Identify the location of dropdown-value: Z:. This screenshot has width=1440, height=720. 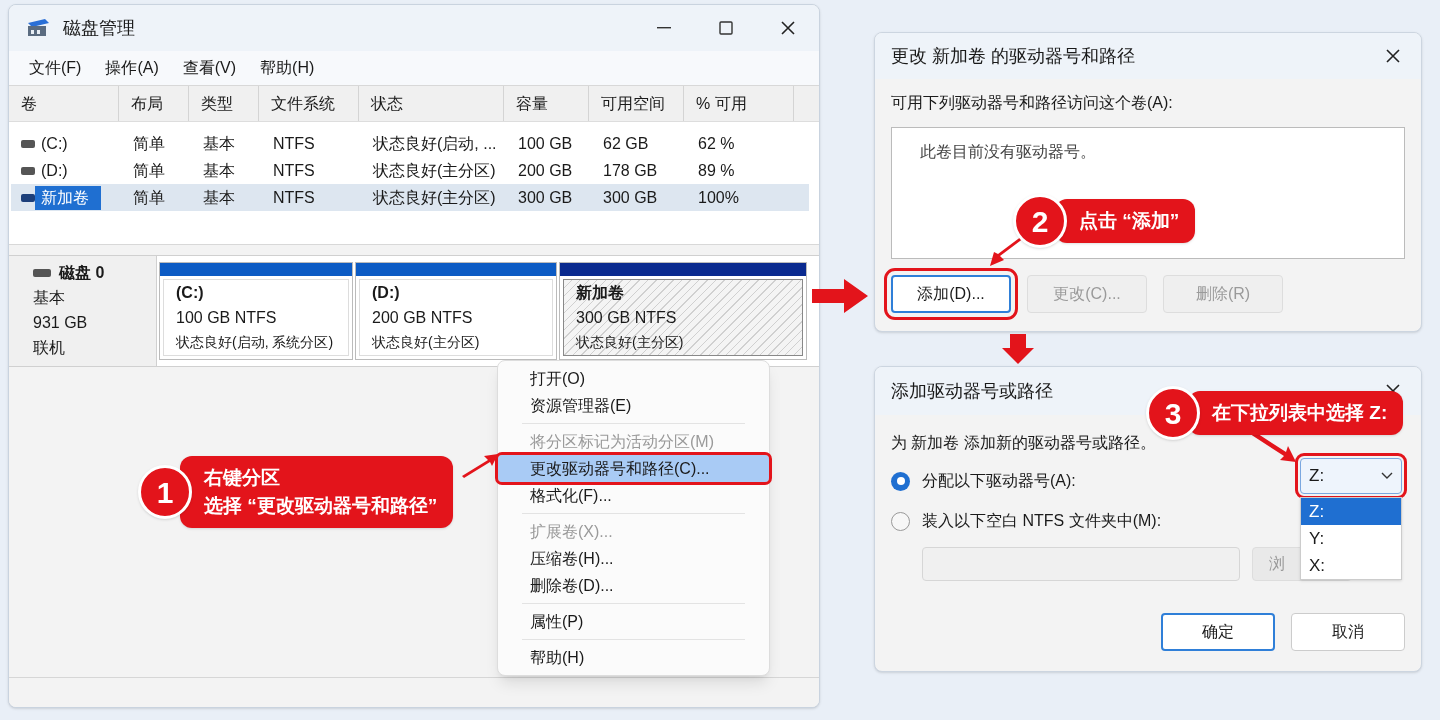
(1317, 476).